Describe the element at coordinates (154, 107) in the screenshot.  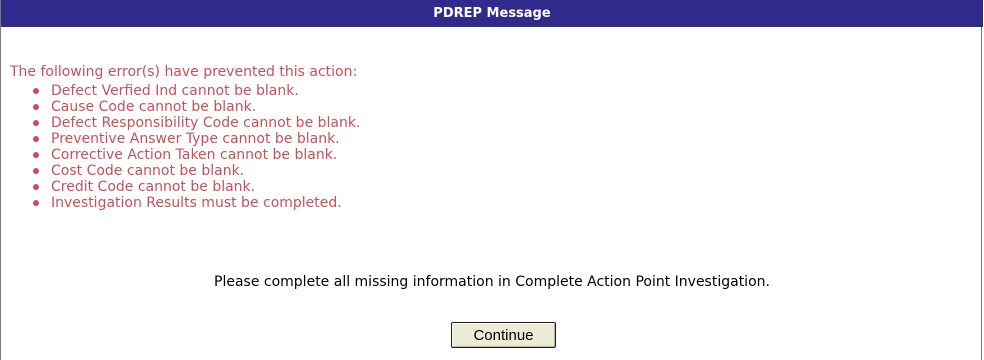
I see `error-item-text: Cause Code cannot be blank.` at that location.